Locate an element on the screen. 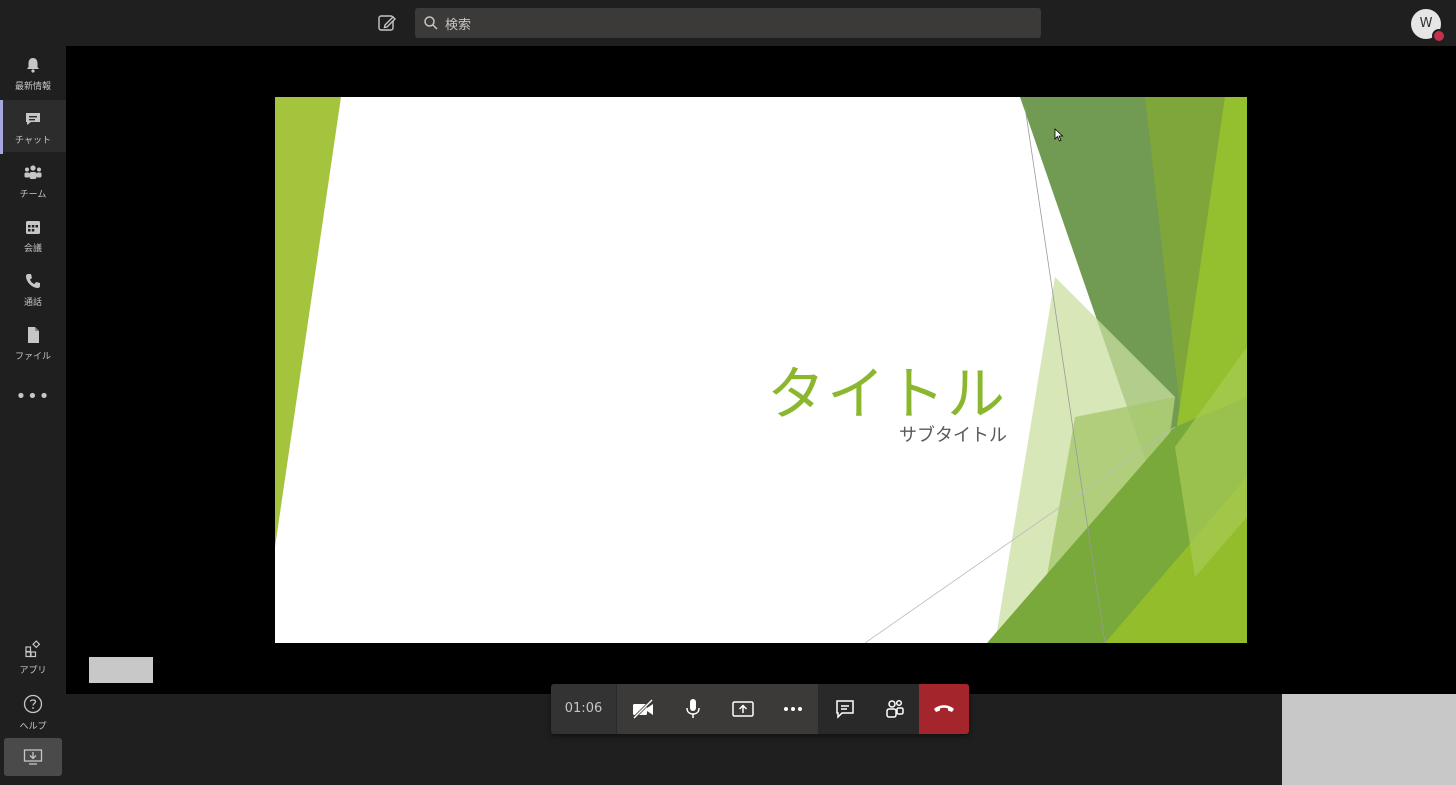 The width and height of the screenshot is (1456, 785). more-actions-button is located at coordinates (792, 709).